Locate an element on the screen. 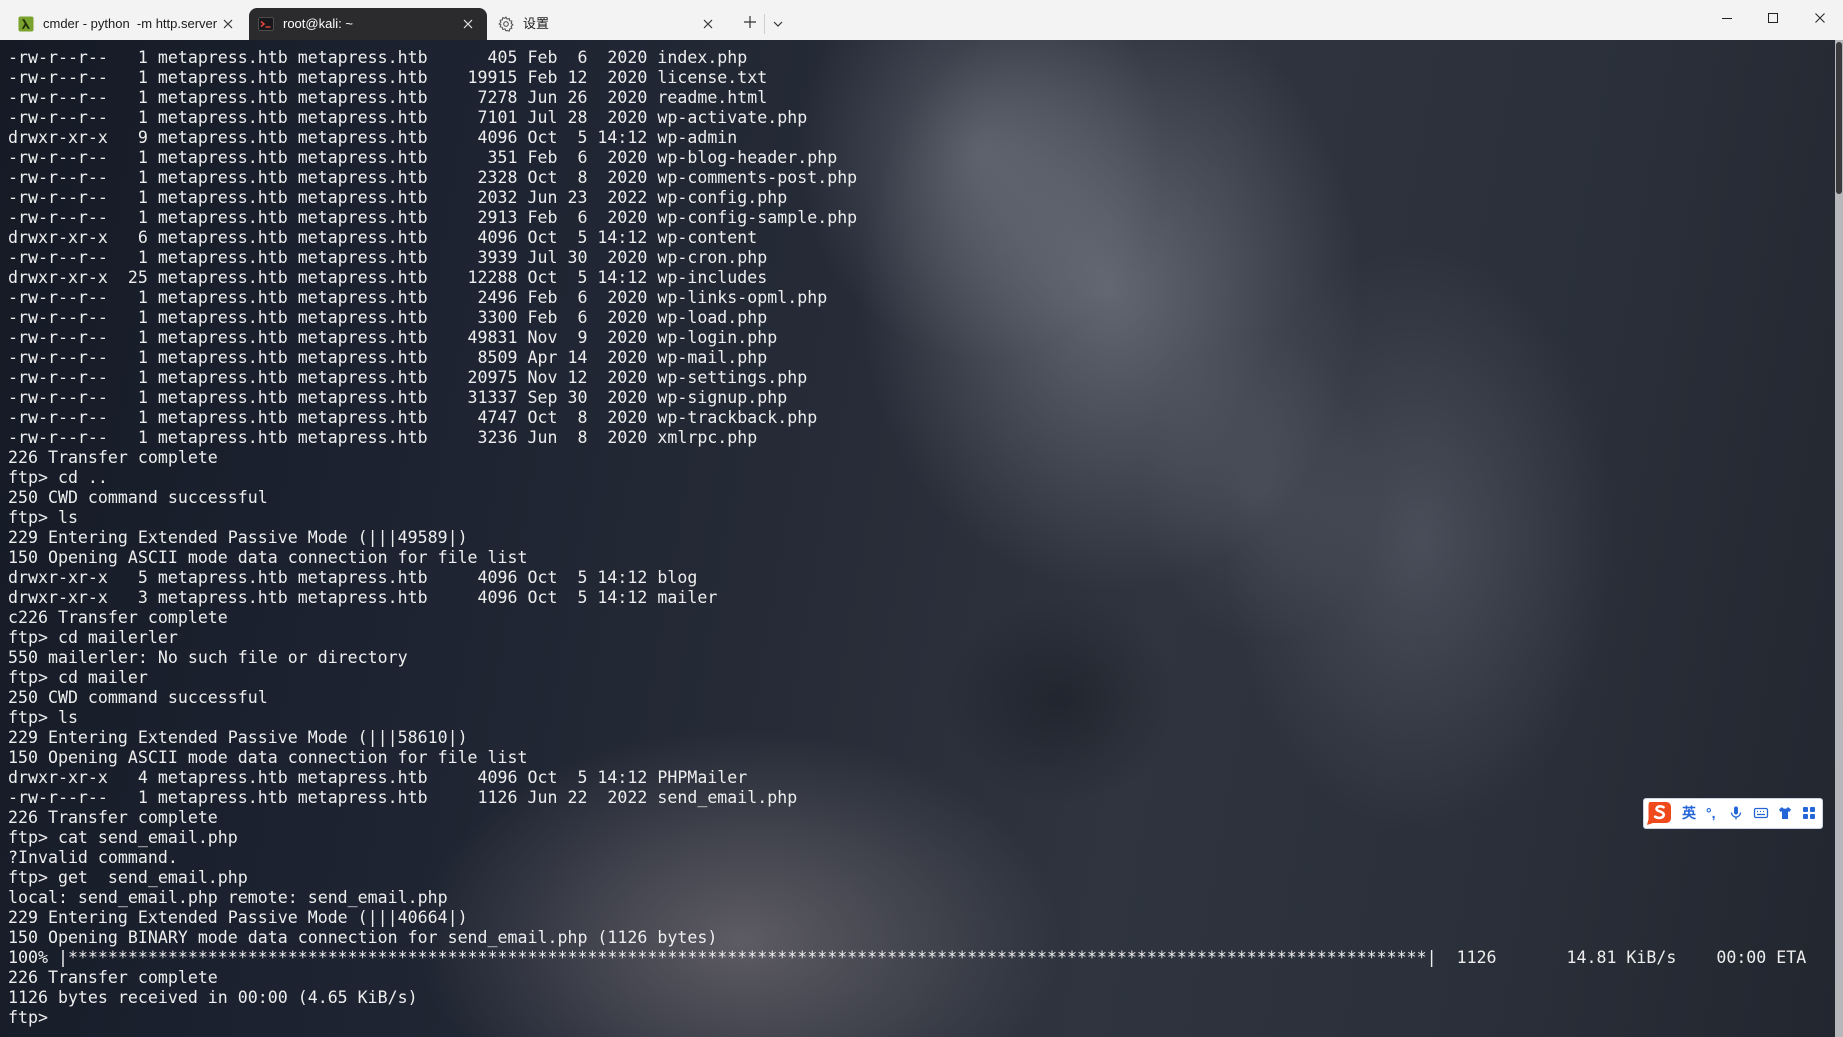 This screenshot has width=1843, height=1037. tab-cmder: cmder - python -m http.server is located at coordinates (128, 24).